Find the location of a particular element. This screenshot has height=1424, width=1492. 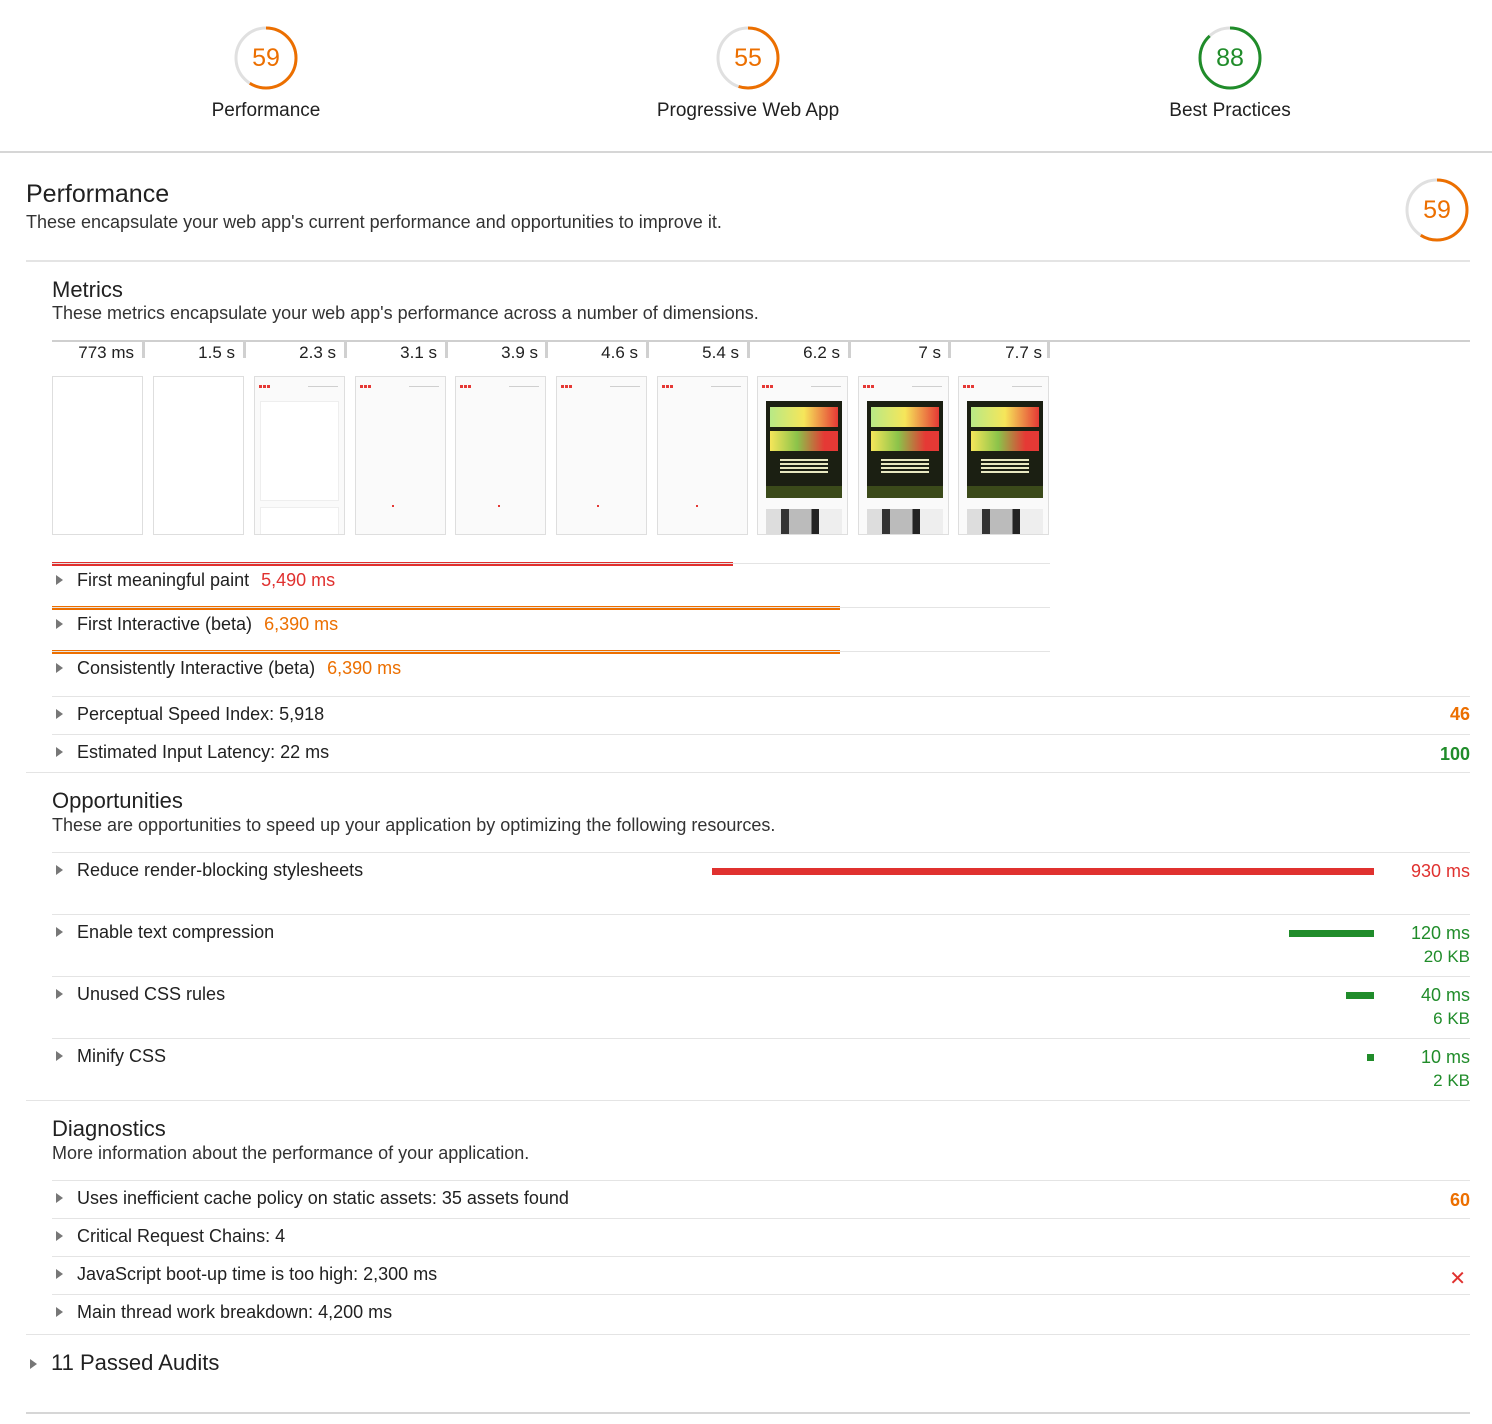

opportunity-kb: 2 KB is located at coordinates (1451, 1080).